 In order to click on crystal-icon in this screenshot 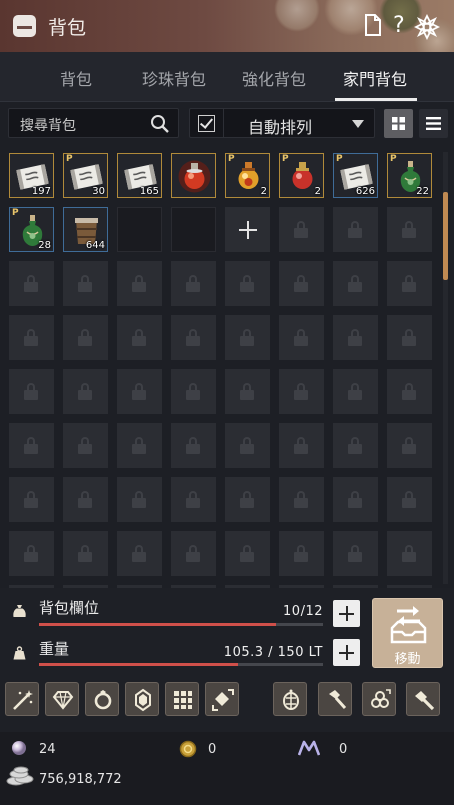, I will do `click(142, 699)`.